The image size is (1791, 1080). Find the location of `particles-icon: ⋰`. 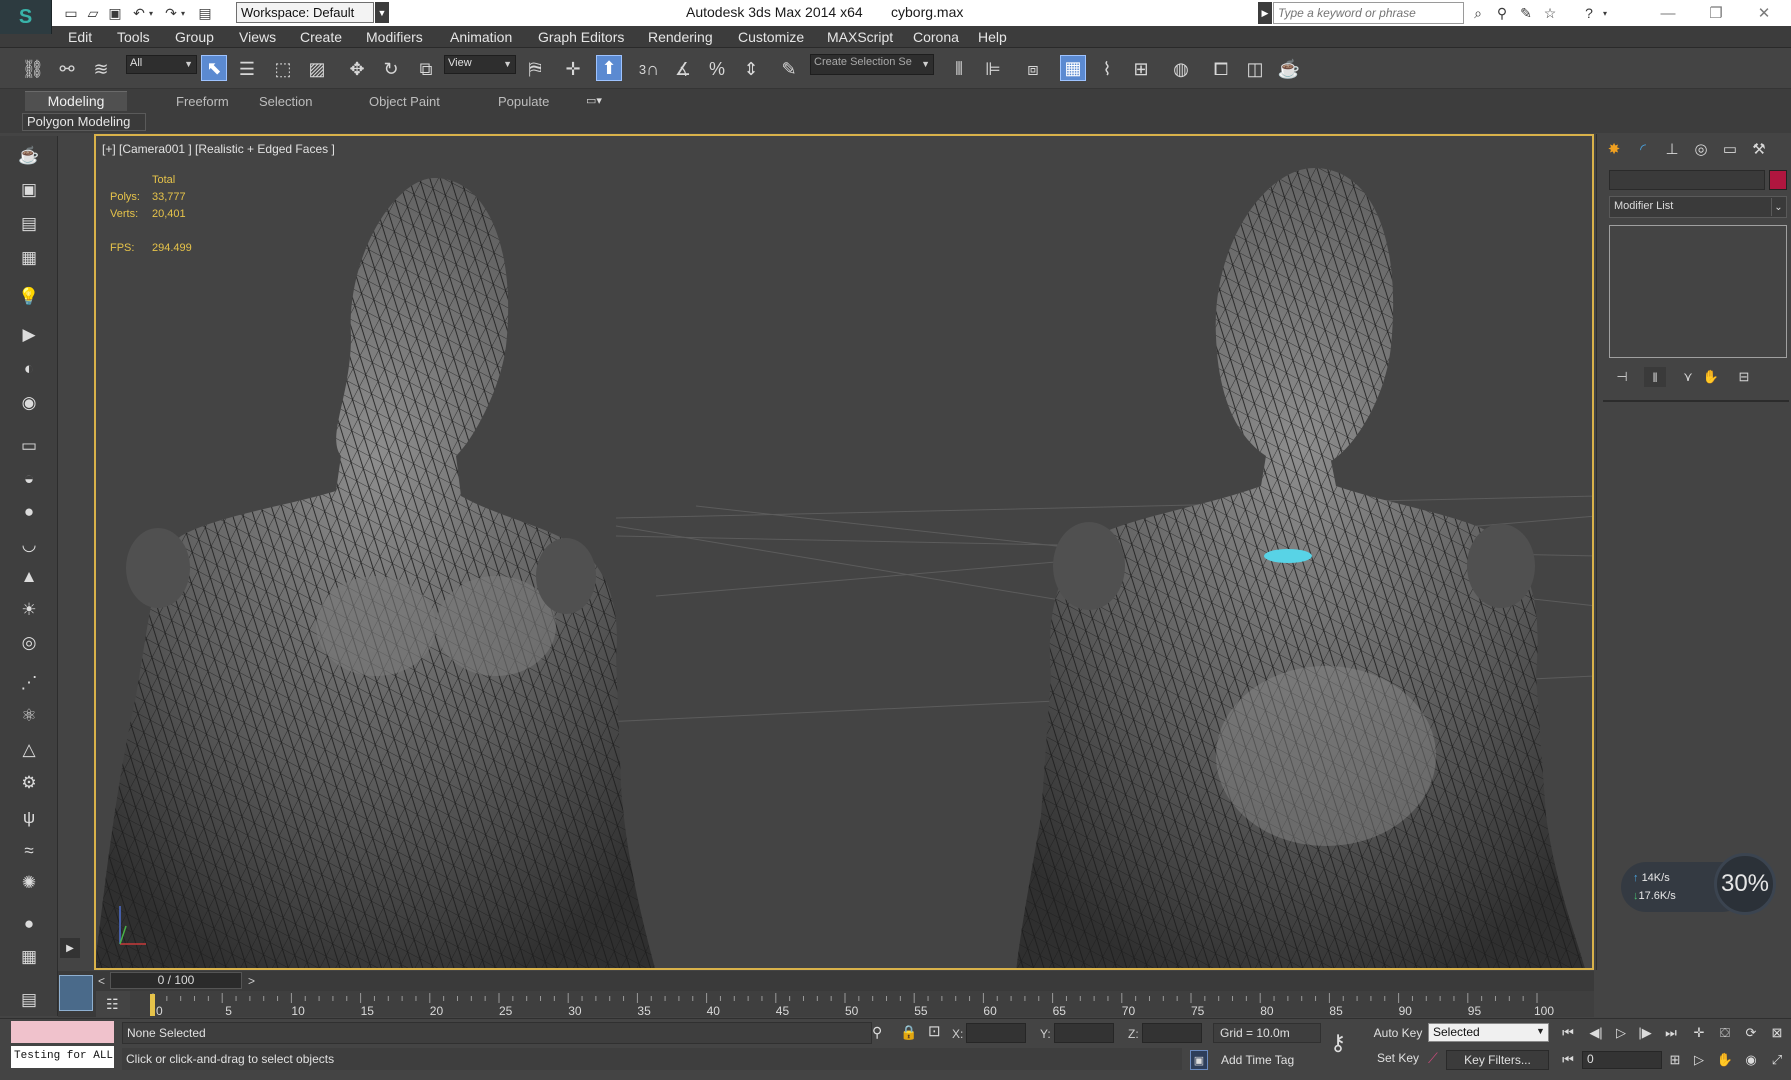

particles-icon: ⋰ is located at coordinates (29, 683).